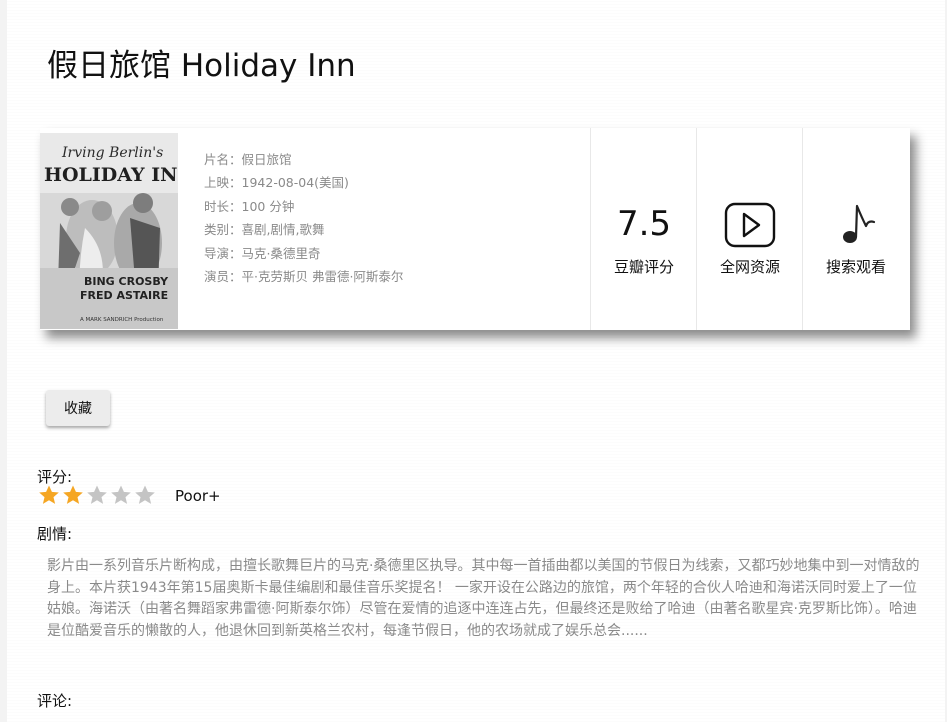 This screenshot has width=947, height=722. I want to click on poster-credit-text: A MARK SANDRICH Production, so click(122, 320).